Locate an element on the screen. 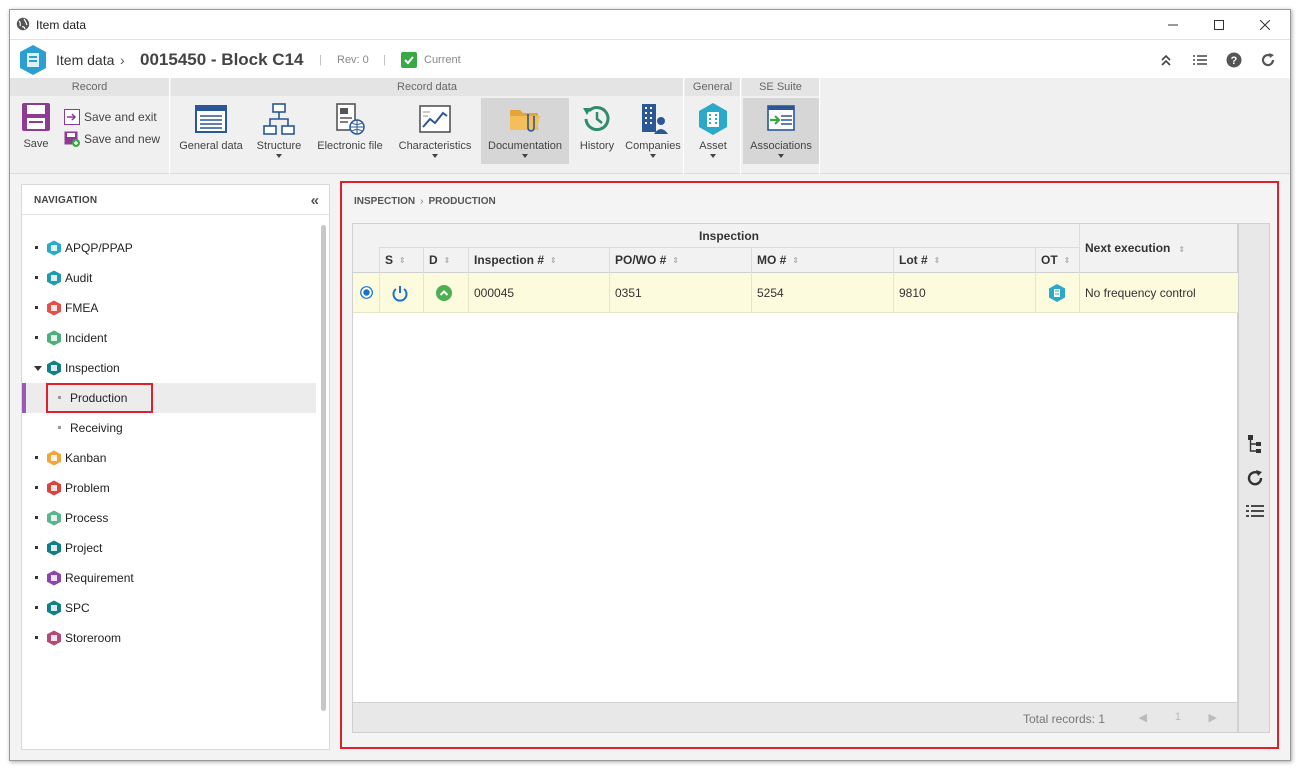 This screenshot has width=1301, height=771. collapse-header-button is located at coordinates (1166, 60).